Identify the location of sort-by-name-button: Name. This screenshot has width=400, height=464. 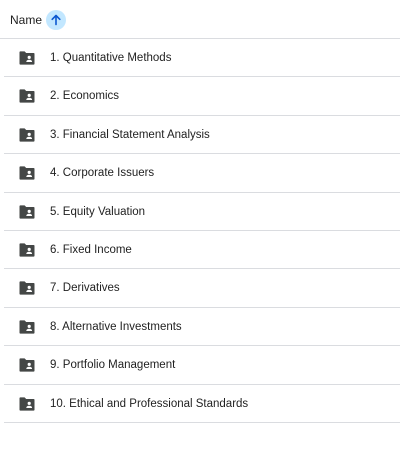
(38, 20).